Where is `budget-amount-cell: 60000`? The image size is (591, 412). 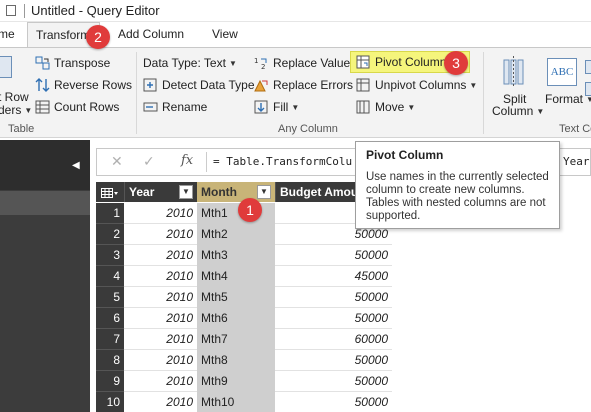
budget-amount-cell: 60000 is located at coordinates (333, 339).